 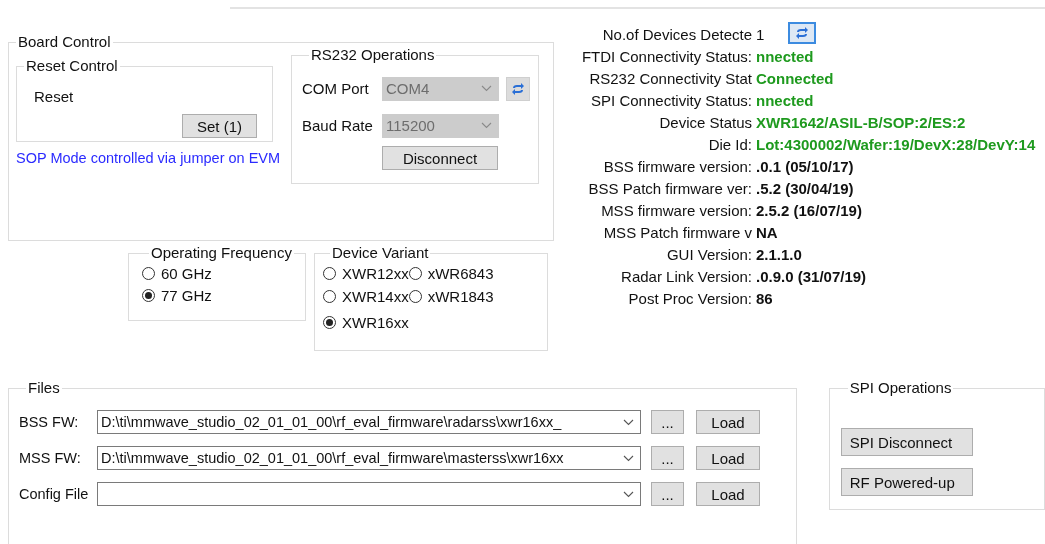 I want to click on info-label: BSS firmware version:, so click(x=677, y=166).